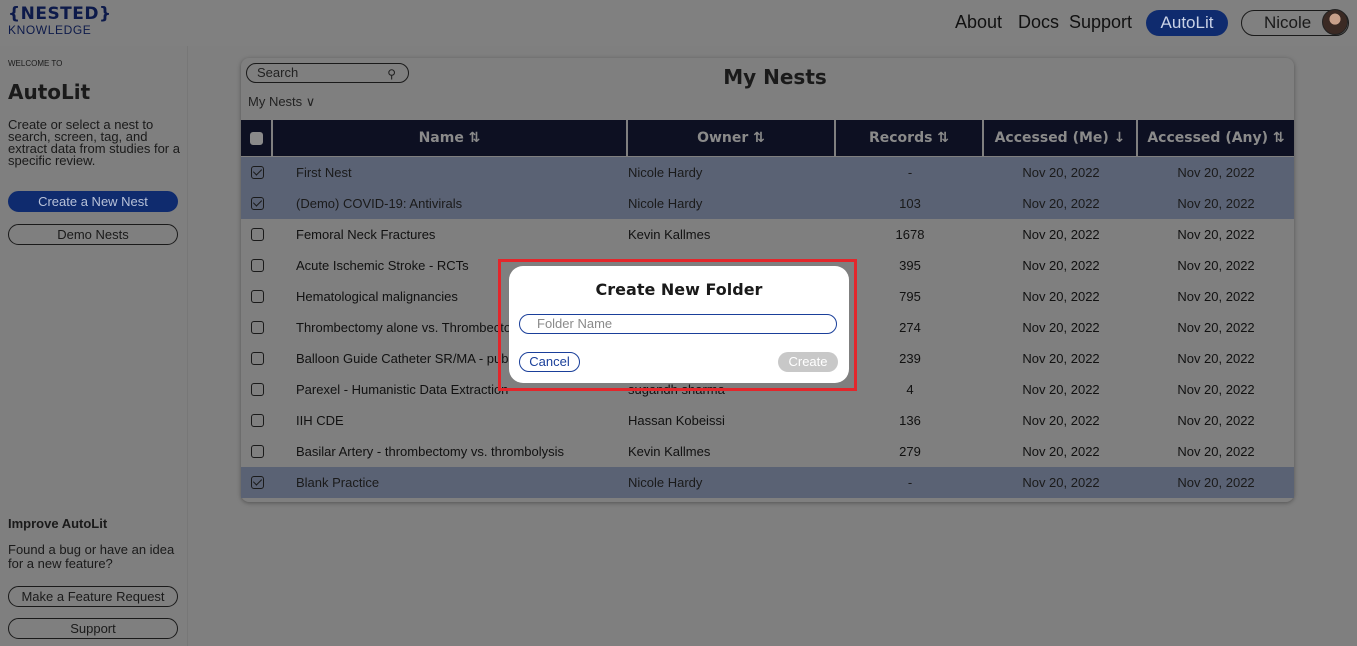 Image resolution: width=1357 pixels, height=646 pixels. Describe the element at coordinates (910, 420) in the screenshot. I see `nest-records: 136` at that location.